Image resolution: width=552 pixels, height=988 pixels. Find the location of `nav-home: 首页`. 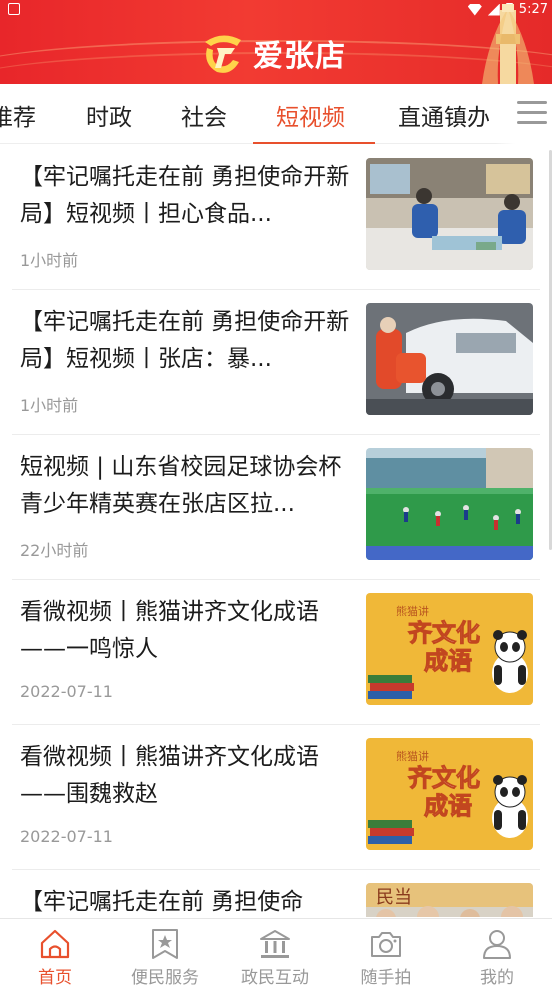

nav-home: 首页 is located at coordinates (55, 953).